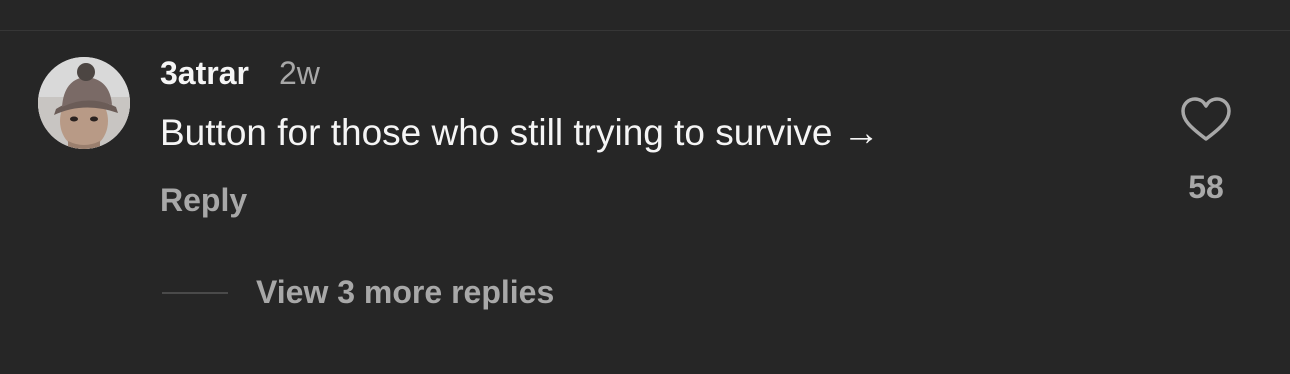  I want to click on reply-button: Reply, so click(203, 200).